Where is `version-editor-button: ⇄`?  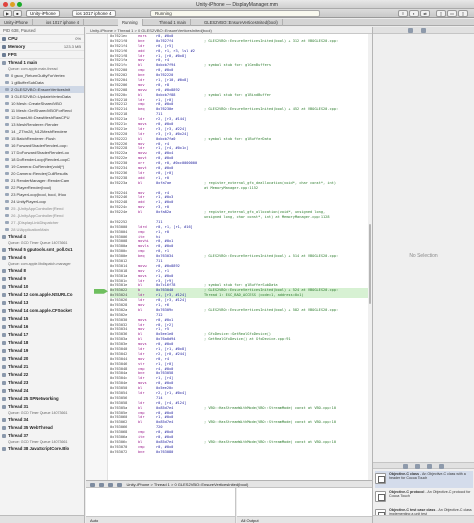
version-editor-button: ⇄ is located at coordinates (425, 13).